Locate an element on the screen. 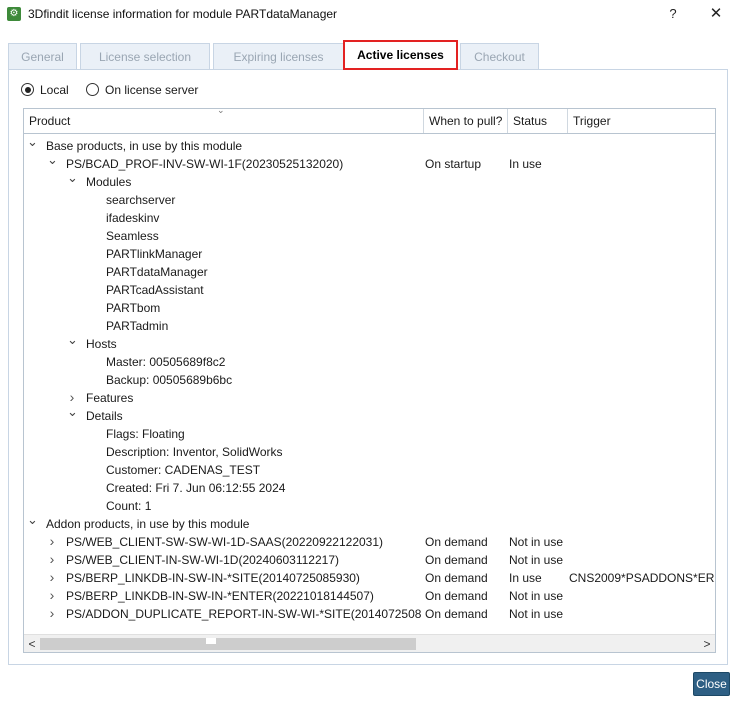  tree-row: Features is located at coordinates (369, 398).